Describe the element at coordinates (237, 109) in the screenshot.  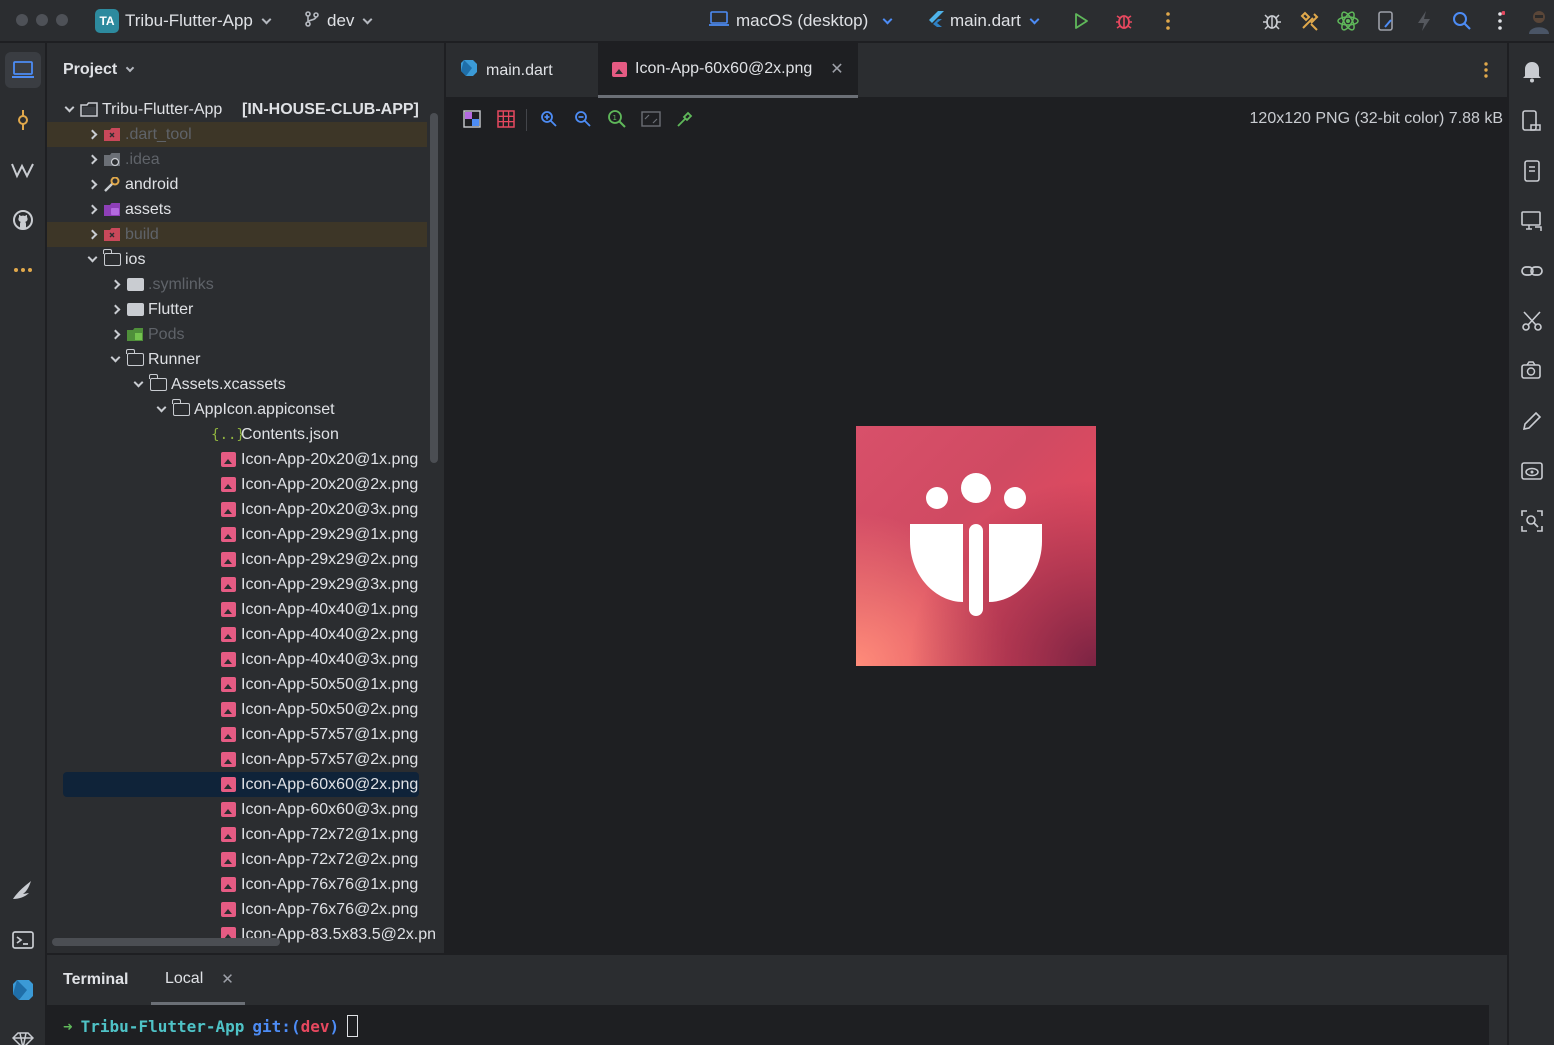
I see `tree-item-tribu-flutter-app: Tribu-Flutter-App [IN-HOUSE-CLUB-APP]` at that location.